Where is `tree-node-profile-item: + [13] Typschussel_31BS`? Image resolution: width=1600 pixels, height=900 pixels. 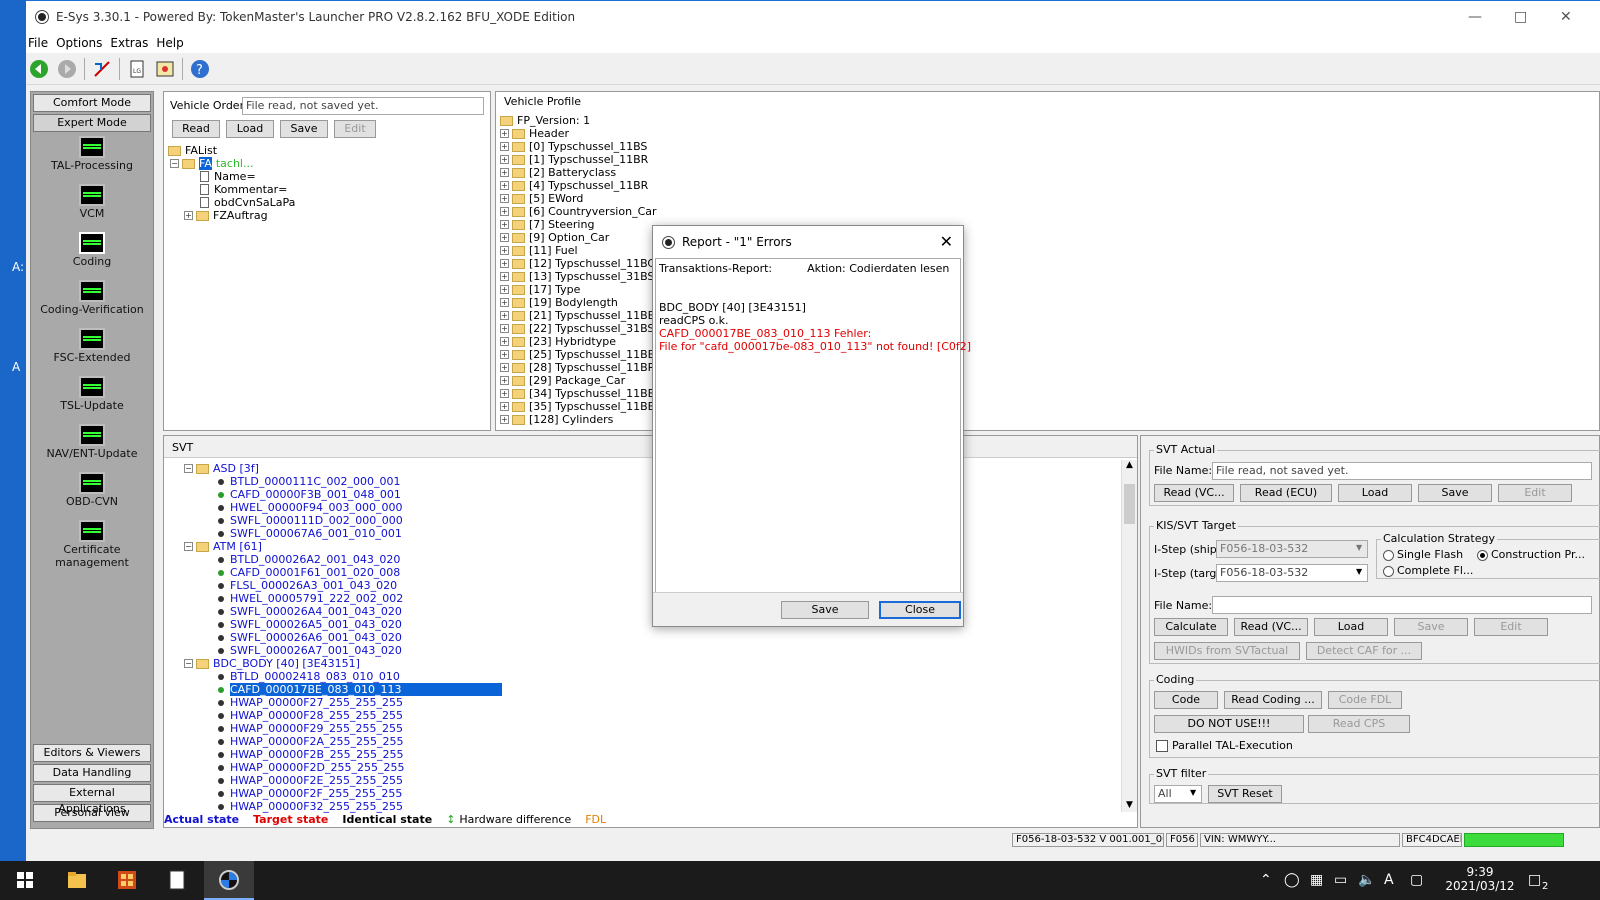
tree-node-profile-item: + [13] Typschussel_31BS is located at coordinates (578, 276).